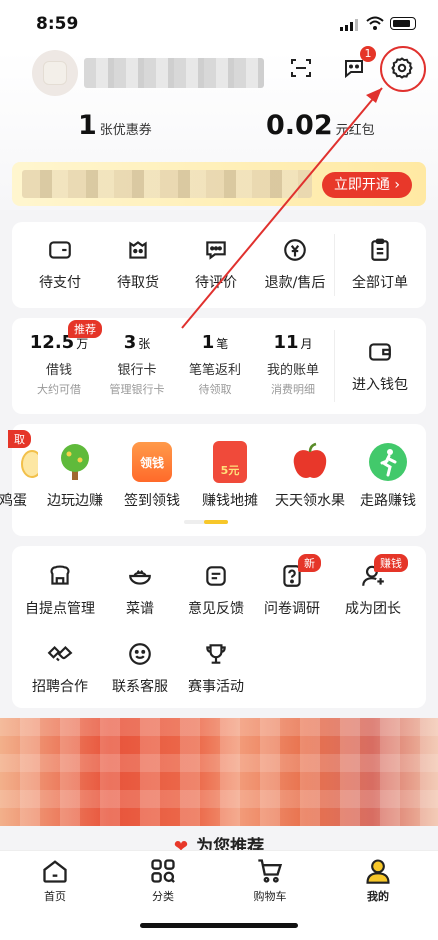 This screenshot has height=940, width=438. I want to click on home-indicator, so click(219, 925).